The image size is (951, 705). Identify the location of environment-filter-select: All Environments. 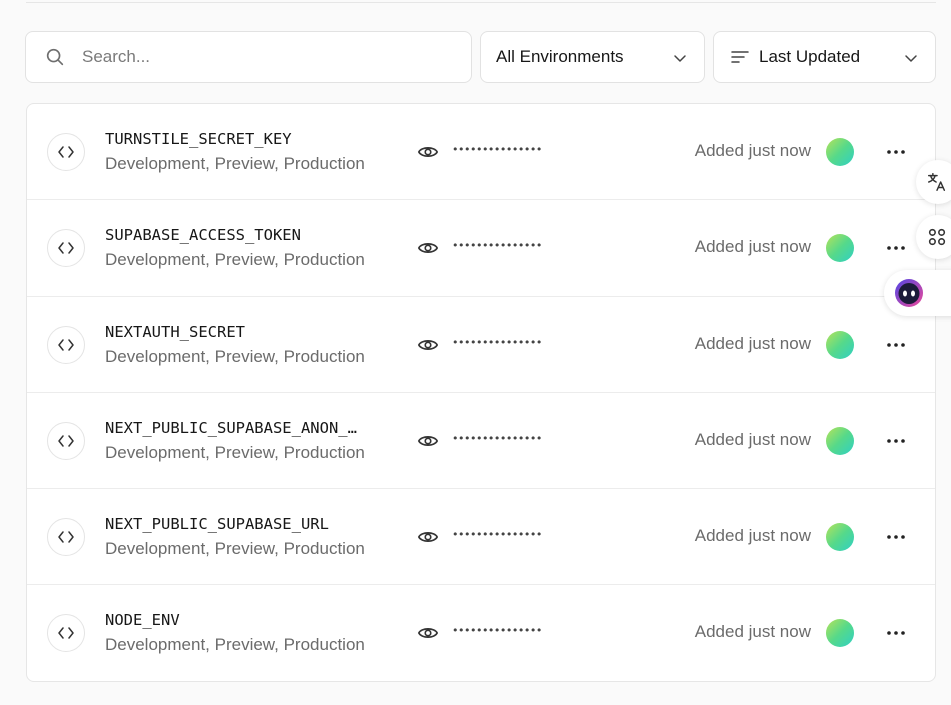
(592, 57).